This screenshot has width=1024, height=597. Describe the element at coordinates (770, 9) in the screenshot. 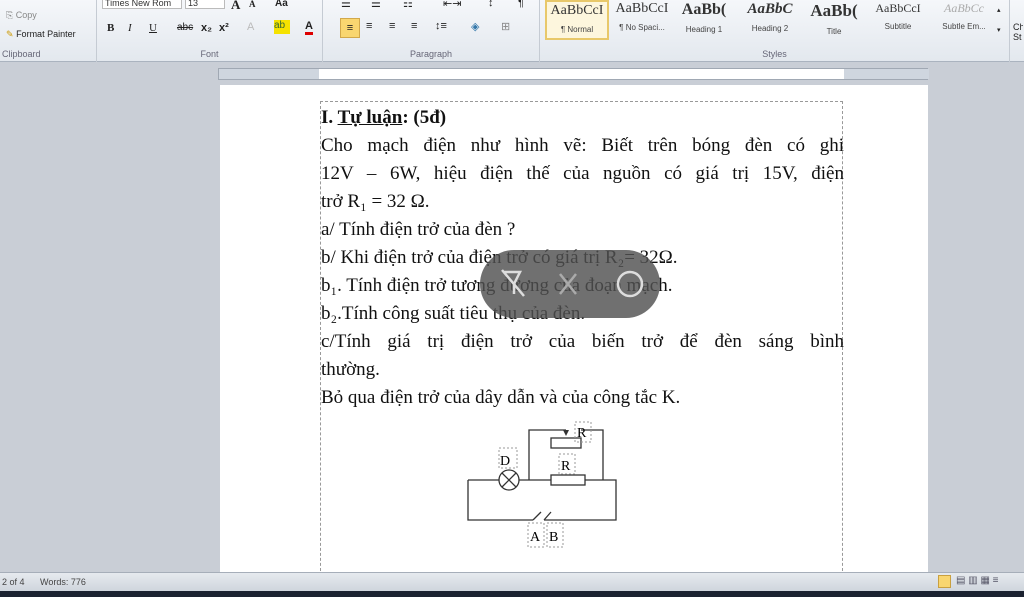

I see `style-sample: AaBbC` at that location.